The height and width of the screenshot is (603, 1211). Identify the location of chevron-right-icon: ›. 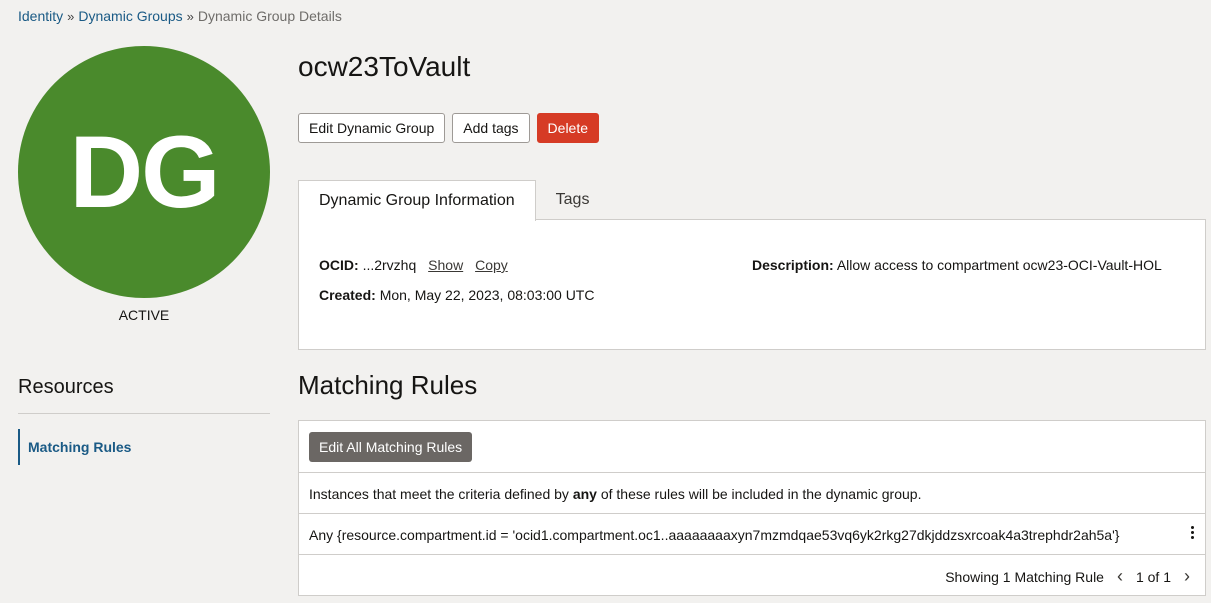
(1187, 576).